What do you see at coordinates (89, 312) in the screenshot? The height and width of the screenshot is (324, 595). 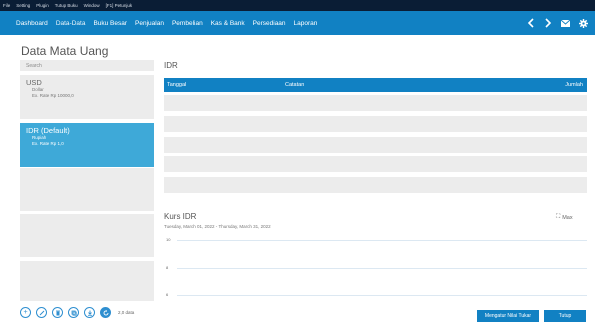 I see `download-icon` at bounding box center [89, 312].